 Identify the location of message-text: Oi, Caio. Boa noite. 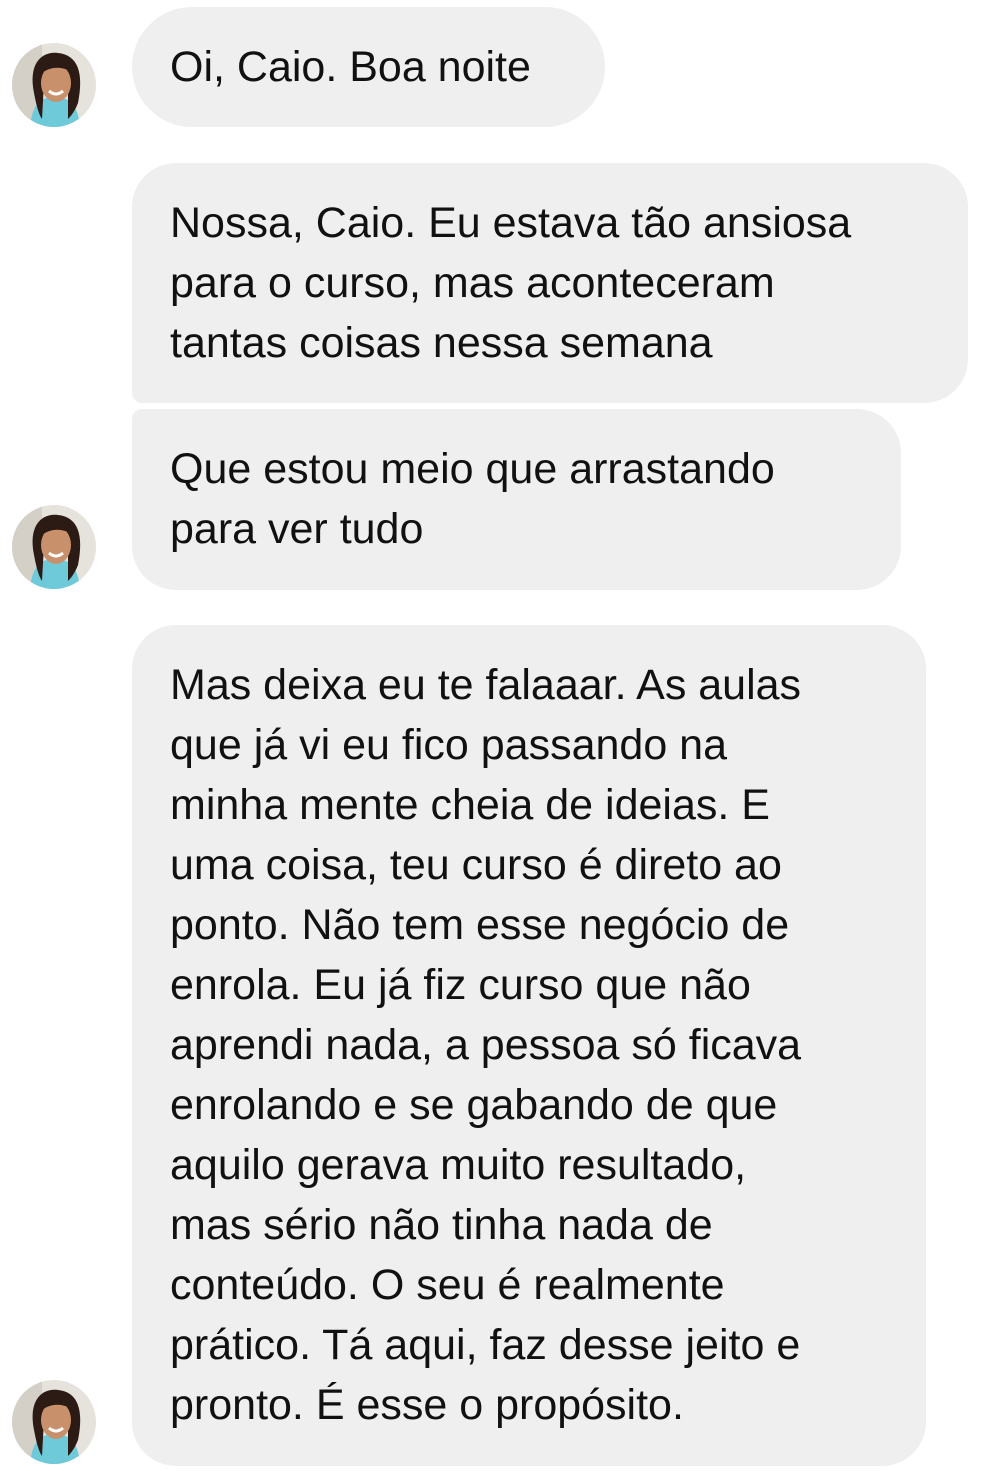
(350, 67).